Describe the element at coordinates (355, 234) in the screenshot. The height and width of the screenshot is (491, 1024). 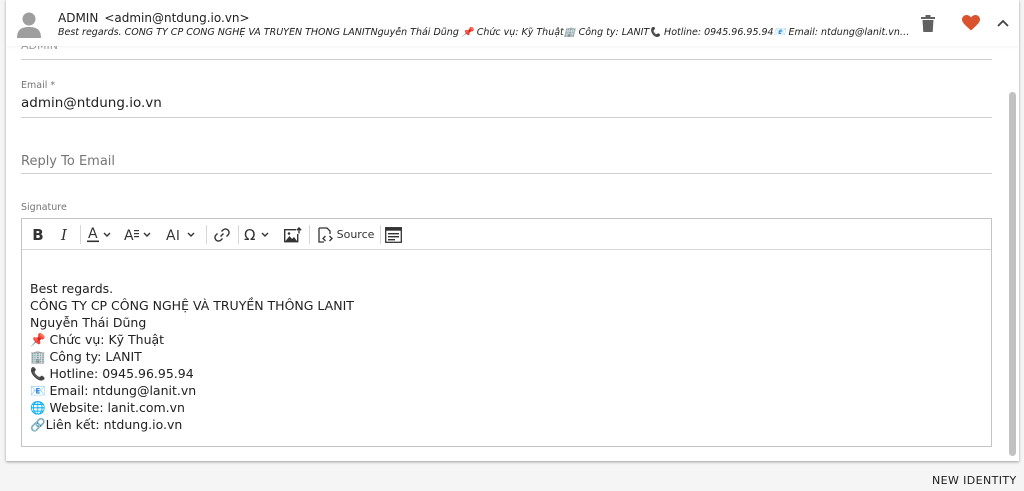
I see `source-button-label: Source` at that location.